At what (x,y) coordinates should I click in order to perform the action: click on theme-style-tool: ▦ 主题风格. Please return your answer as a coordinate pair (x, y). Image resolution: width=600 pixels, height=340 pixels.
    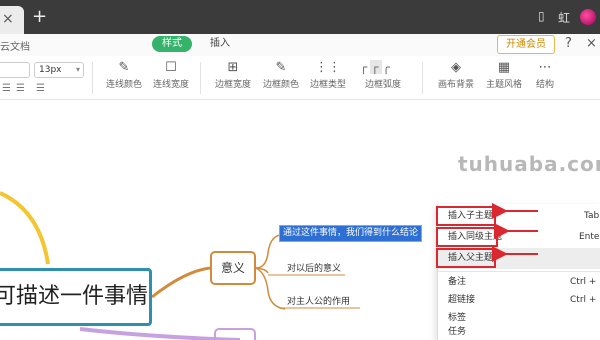
    Looking at the image, I should click on (504, 79).